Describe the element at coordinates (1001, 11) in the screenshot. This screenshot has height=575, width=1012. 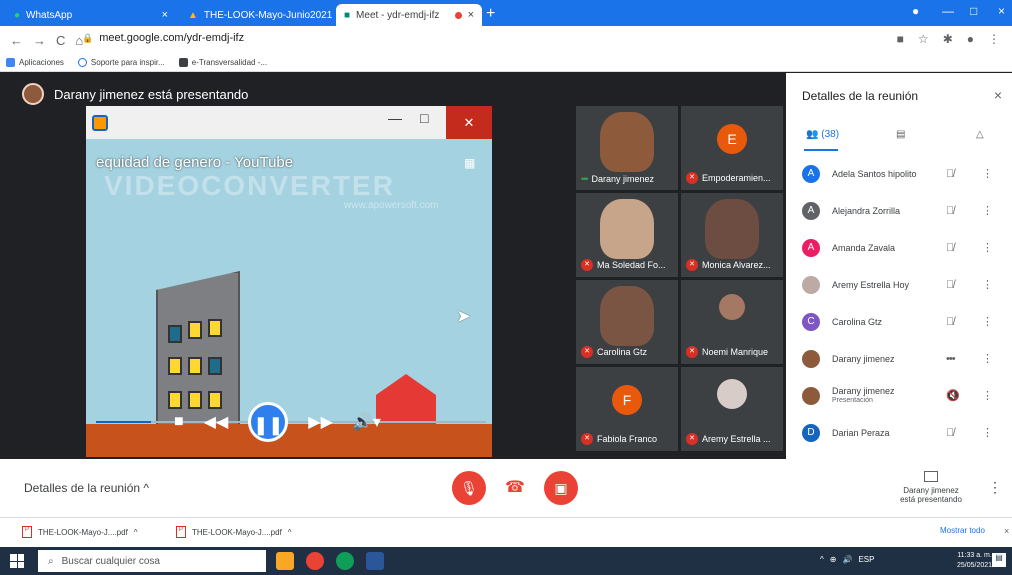
I see `window-close-icon: ×` at that location.